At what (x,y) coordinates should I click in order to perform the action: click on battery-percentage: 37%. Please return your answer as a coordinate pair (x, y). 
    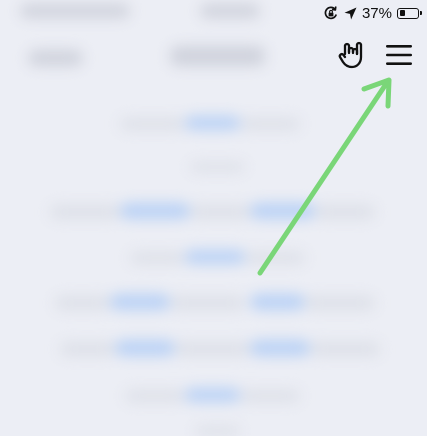
    Looking at the image, I should click on (376, 13).